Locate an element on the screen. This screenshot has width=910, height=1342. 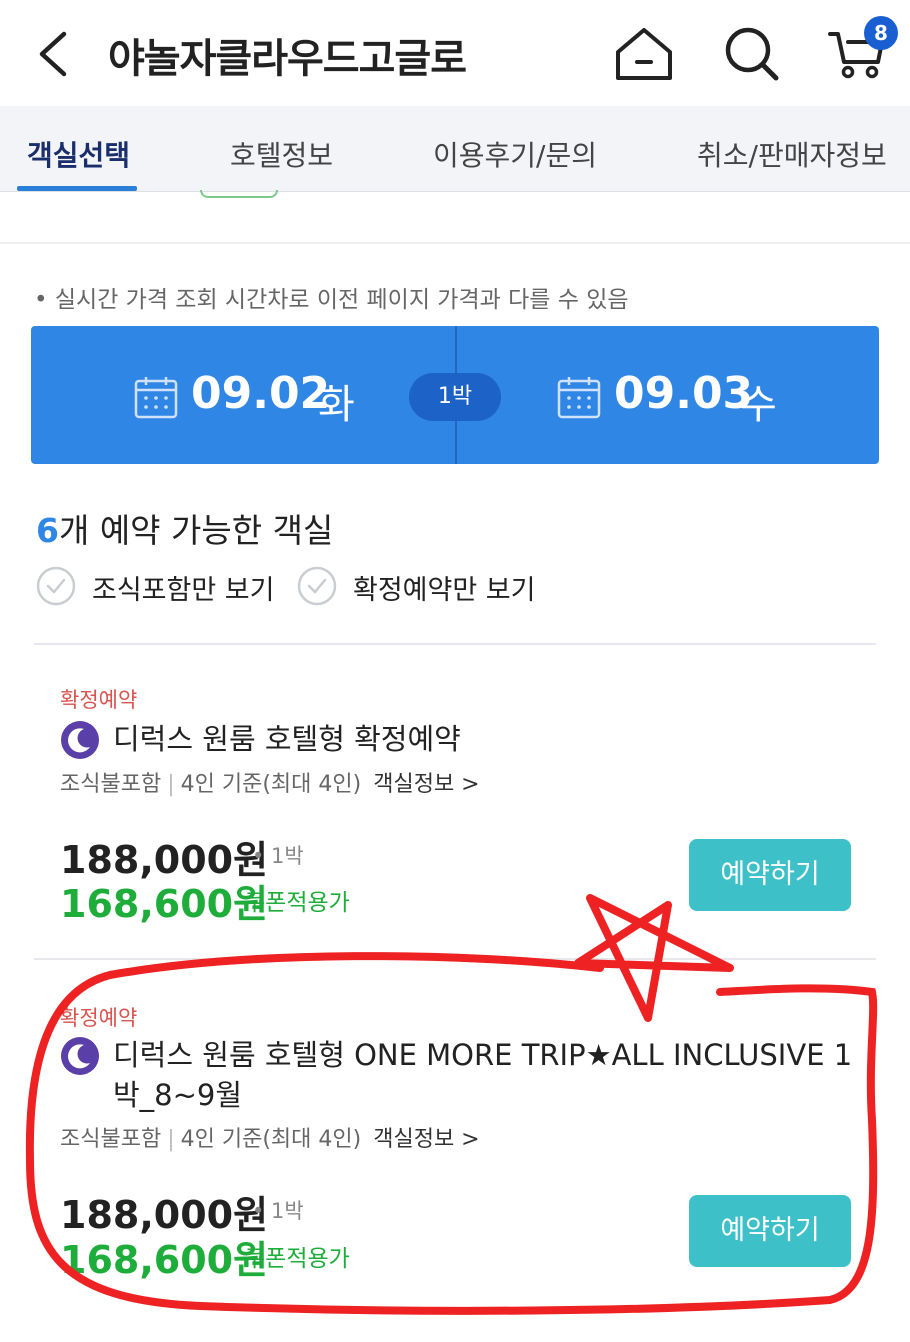
checkin-date: 09.02 is located at coordinates (260, 393).